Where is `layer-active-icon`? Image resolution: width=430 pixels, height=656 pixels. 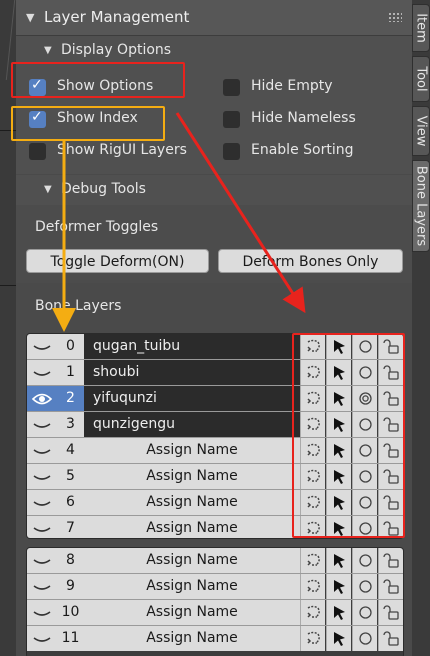
layer-active-icon is located at coordinates (364, 398).